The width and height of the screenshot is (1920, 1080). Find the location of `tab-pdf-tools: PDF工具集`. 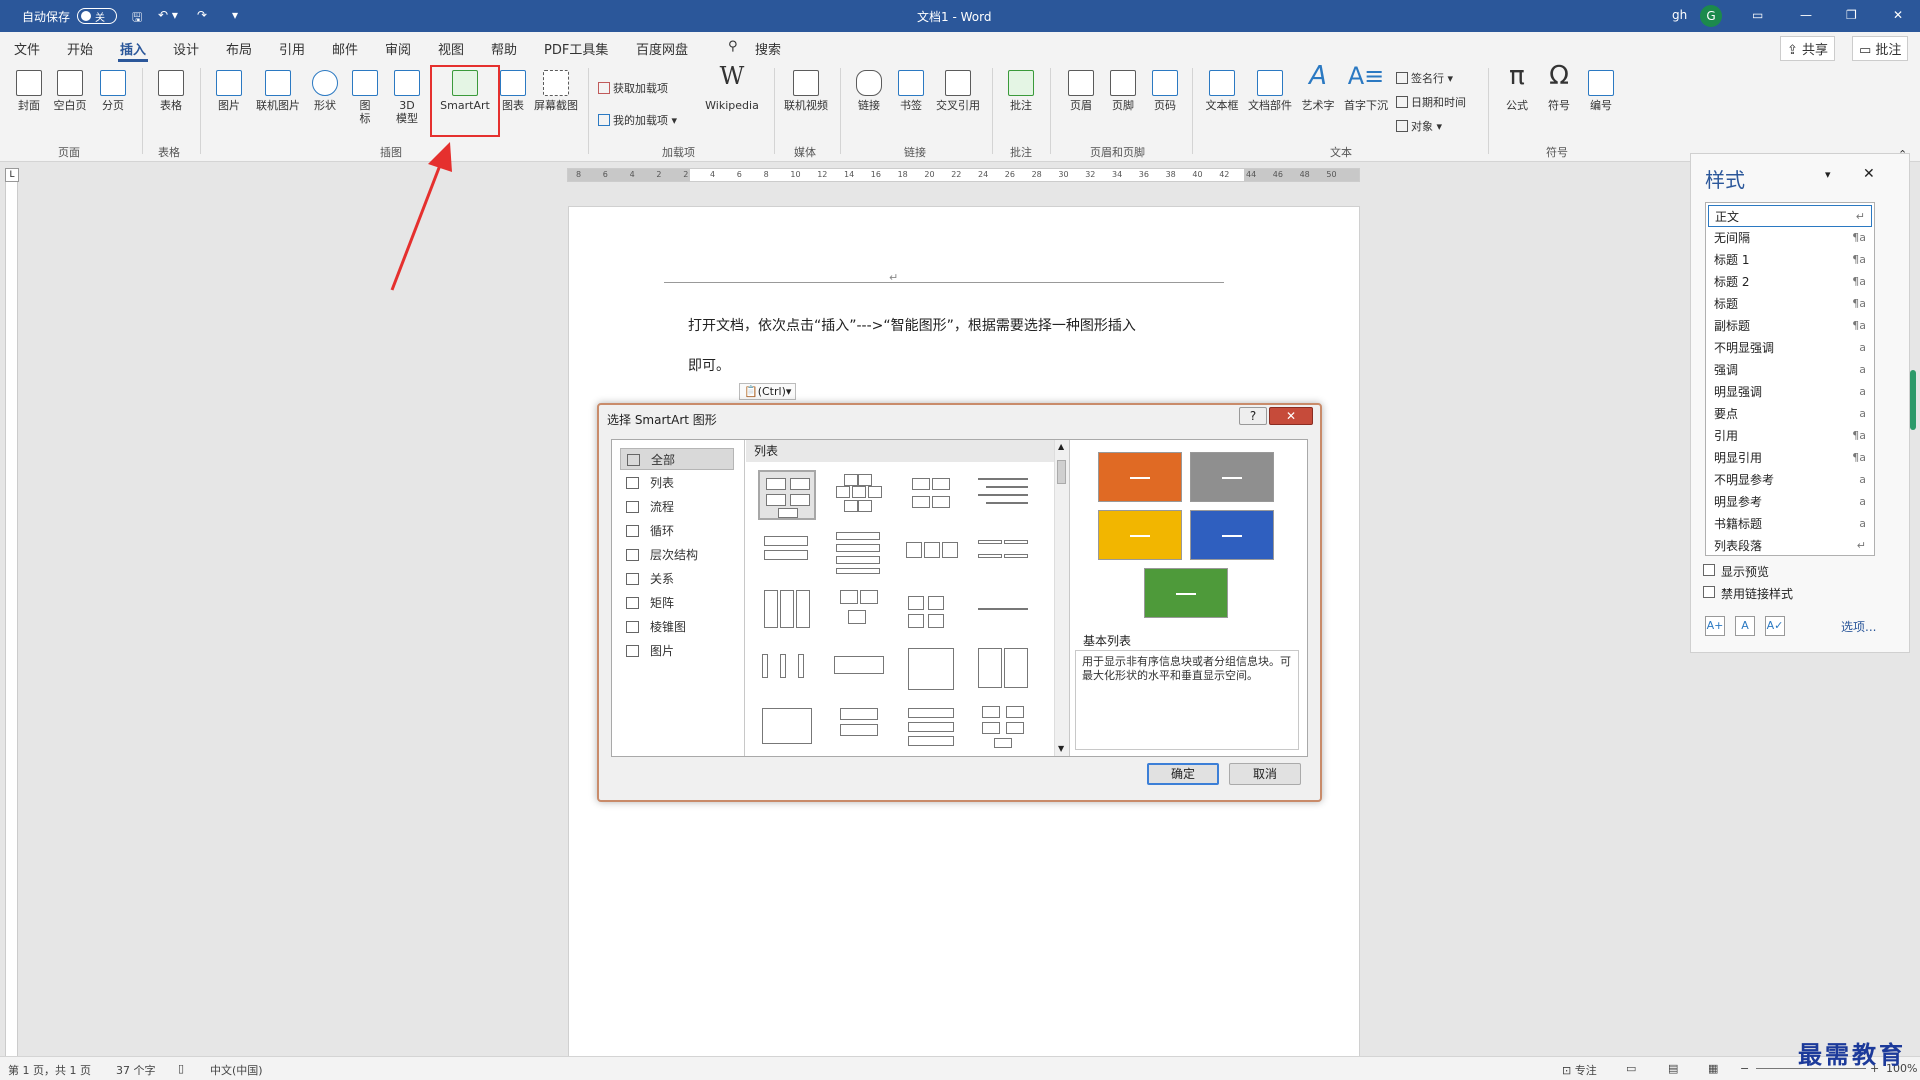

tab-pdf-tools: PDF工具集 is located at coordinates (576, 48).